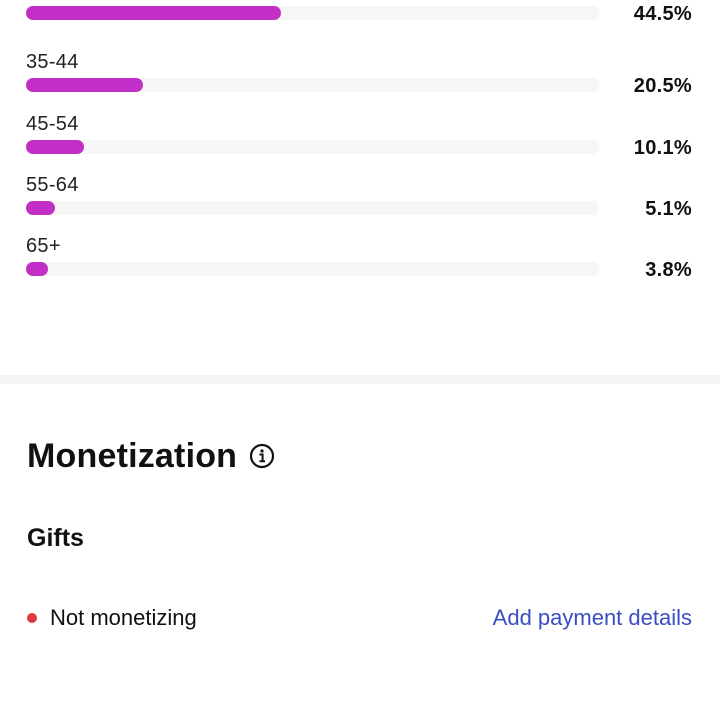 This screenshot has height=709, width=720. I want to click on age-percent: 44.5%, so click(662, 14).